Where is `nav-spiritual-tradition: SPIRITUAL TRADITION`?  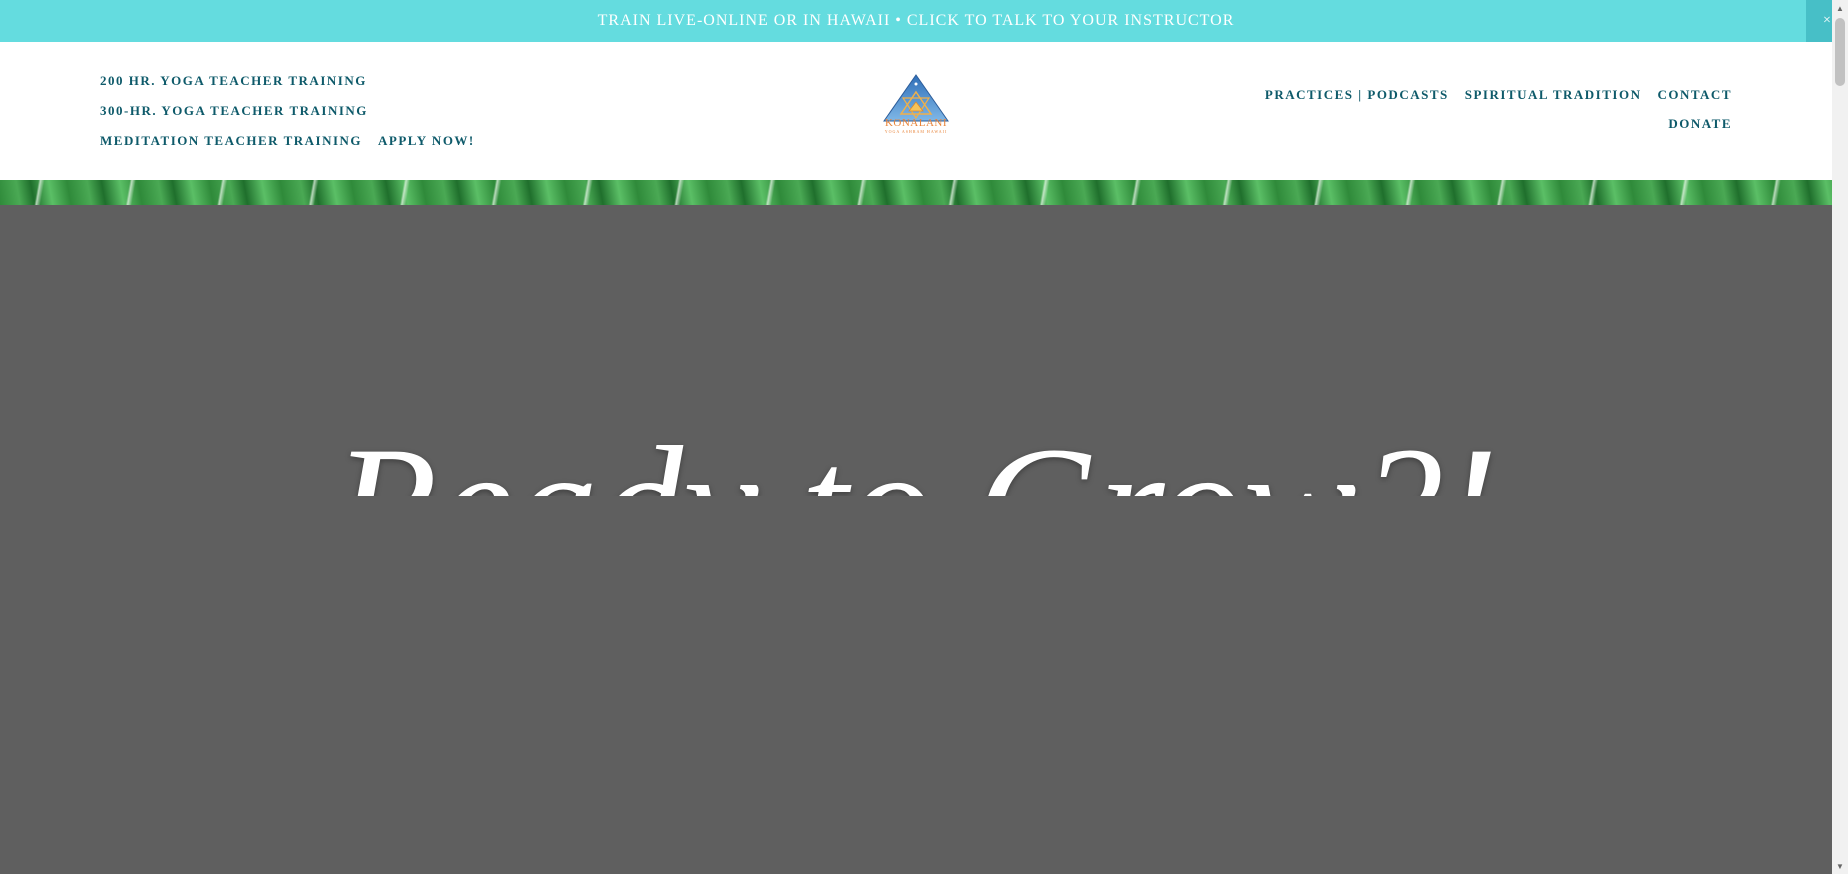 nav-spiritual-tradition: SPIRITUAL TRADITION is located at coordinates (1553, 95).